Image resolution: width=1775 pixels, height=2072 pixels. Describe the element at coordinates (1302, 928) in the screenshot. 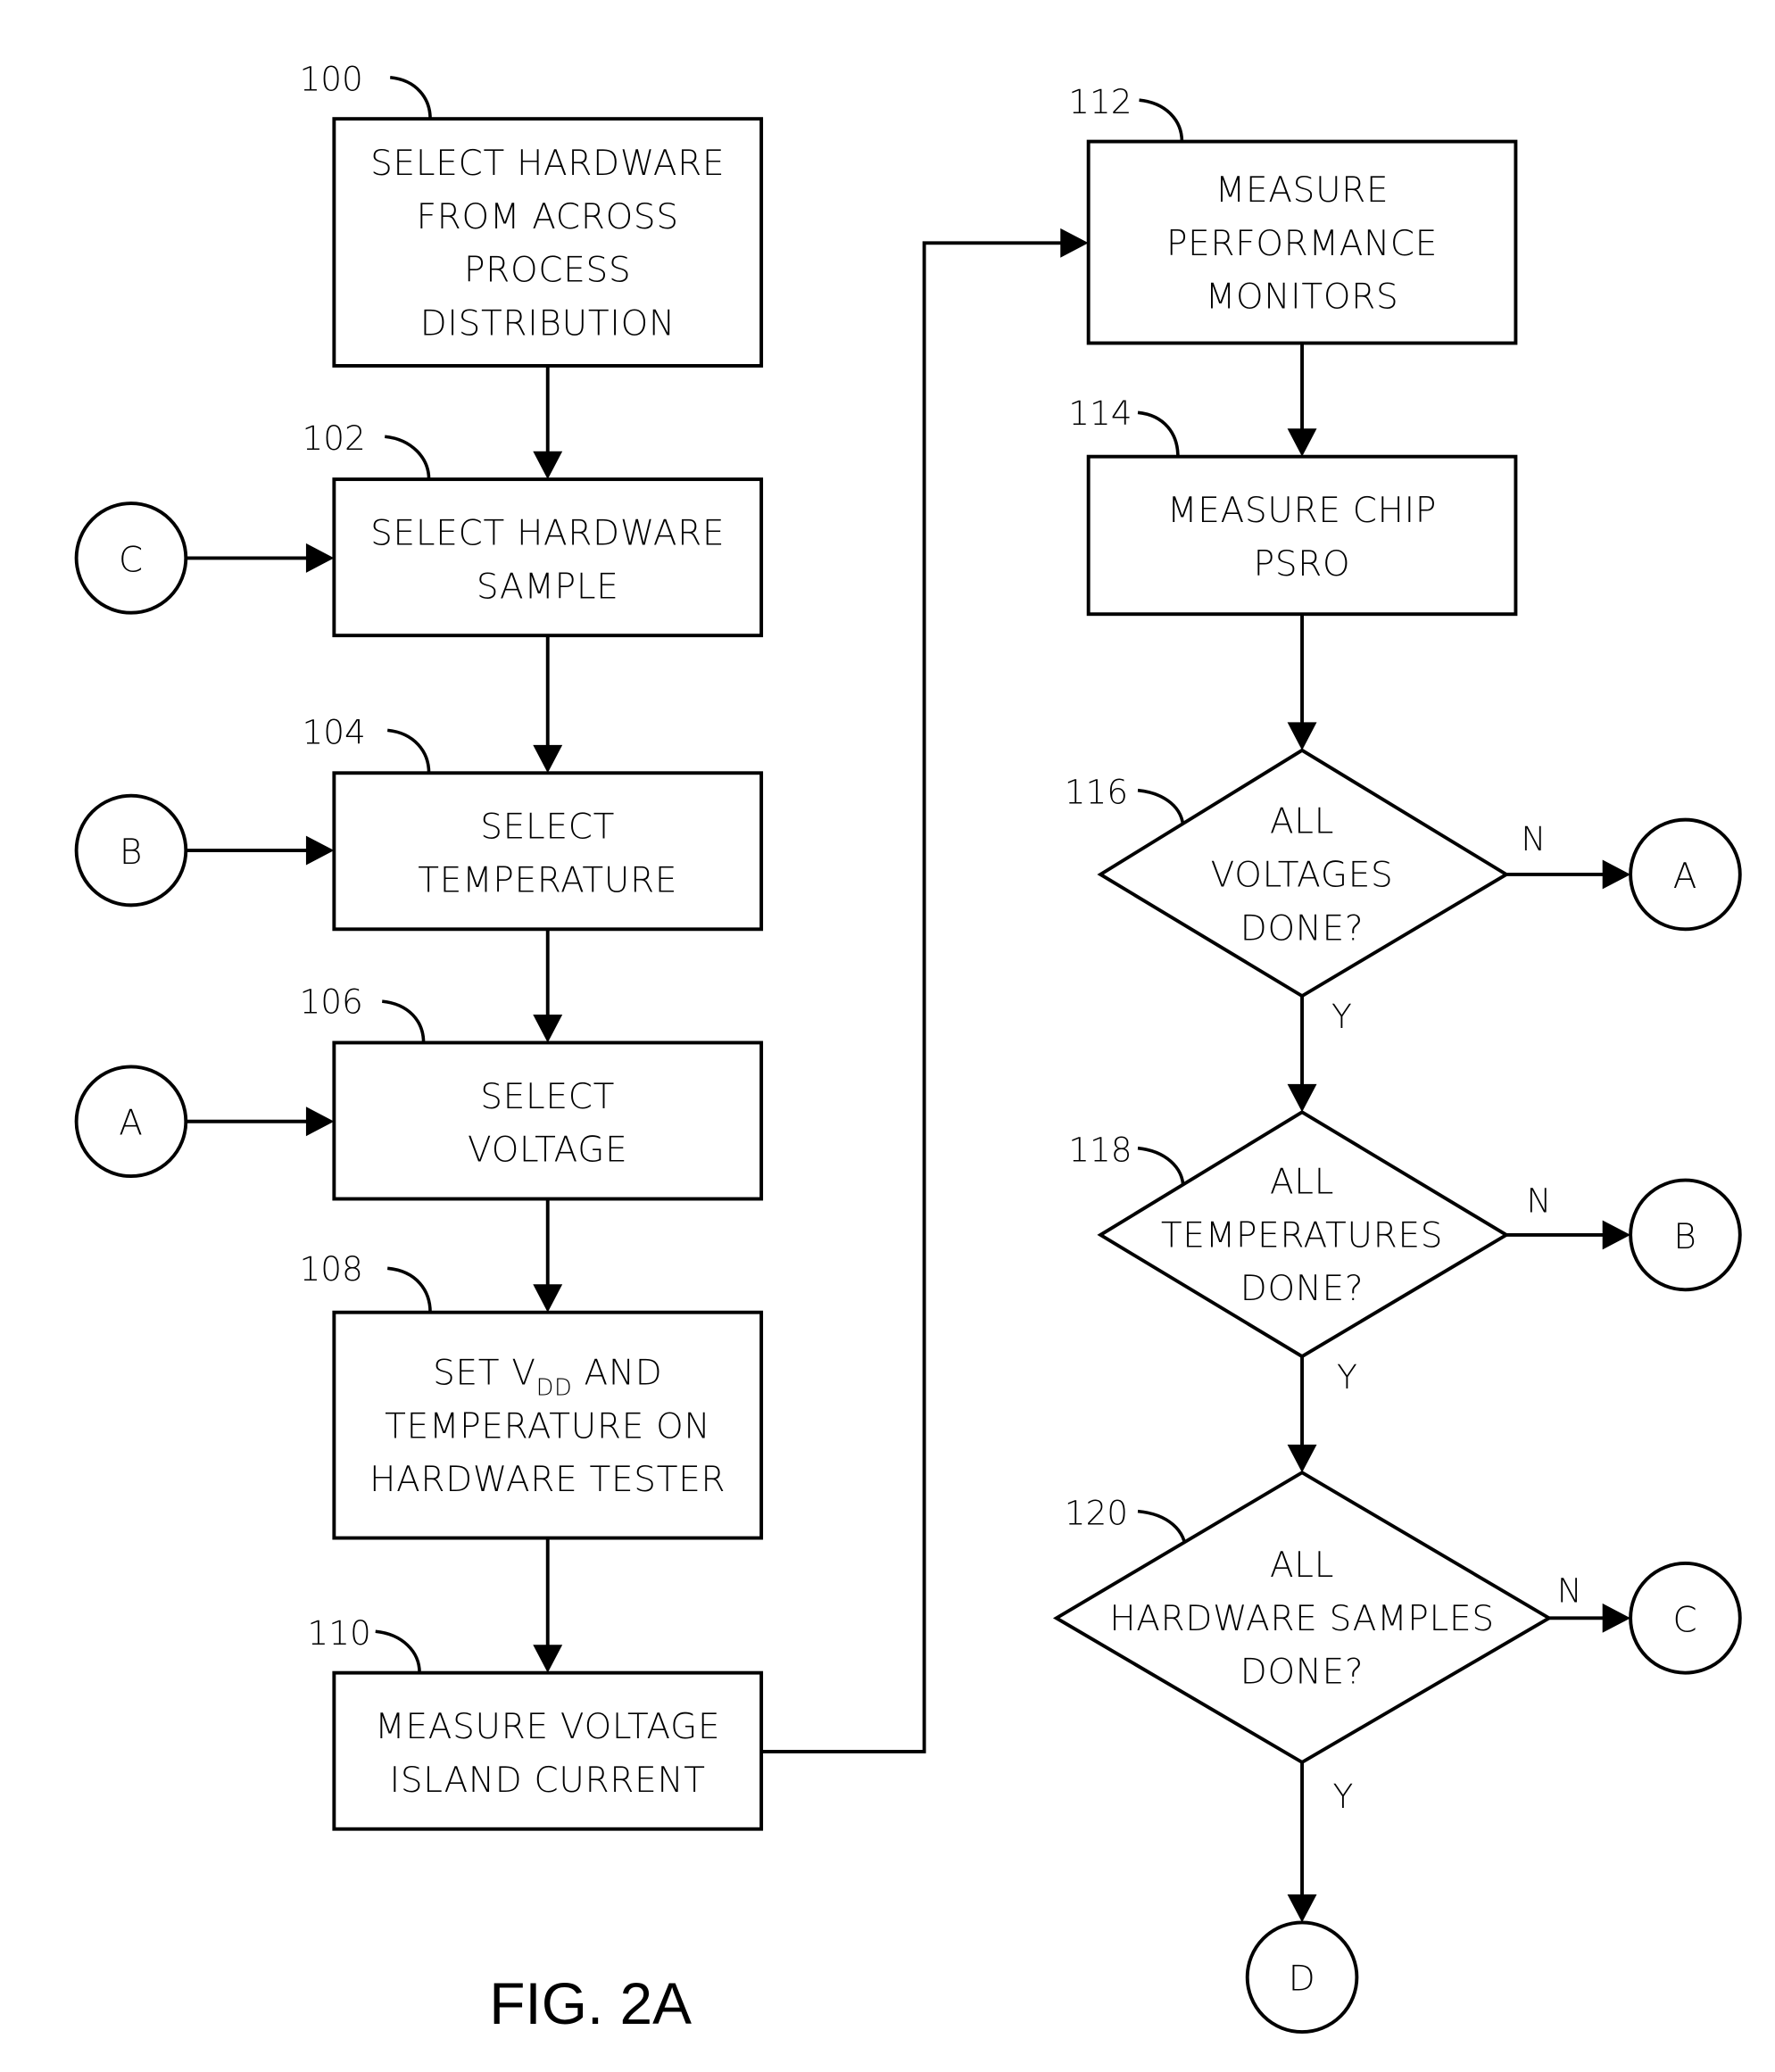

I see `decision-116-text-line-3: DONE?` at that location.